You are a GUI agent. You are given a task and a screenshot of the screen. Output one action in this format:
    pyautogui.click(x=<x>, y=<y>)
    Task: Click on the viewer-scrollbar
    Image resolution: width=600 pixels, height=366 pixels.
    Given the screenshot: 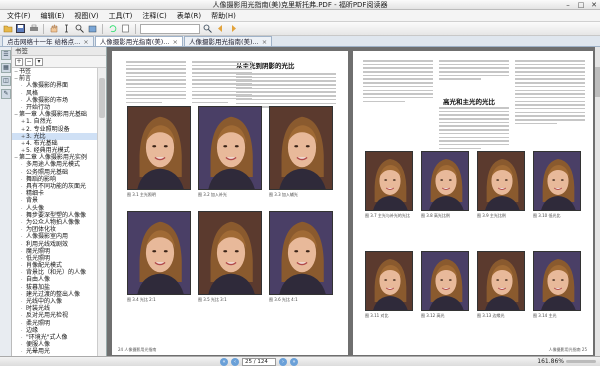 What is the action you would take?
    pyautogui.click(x=597, y=201)
    